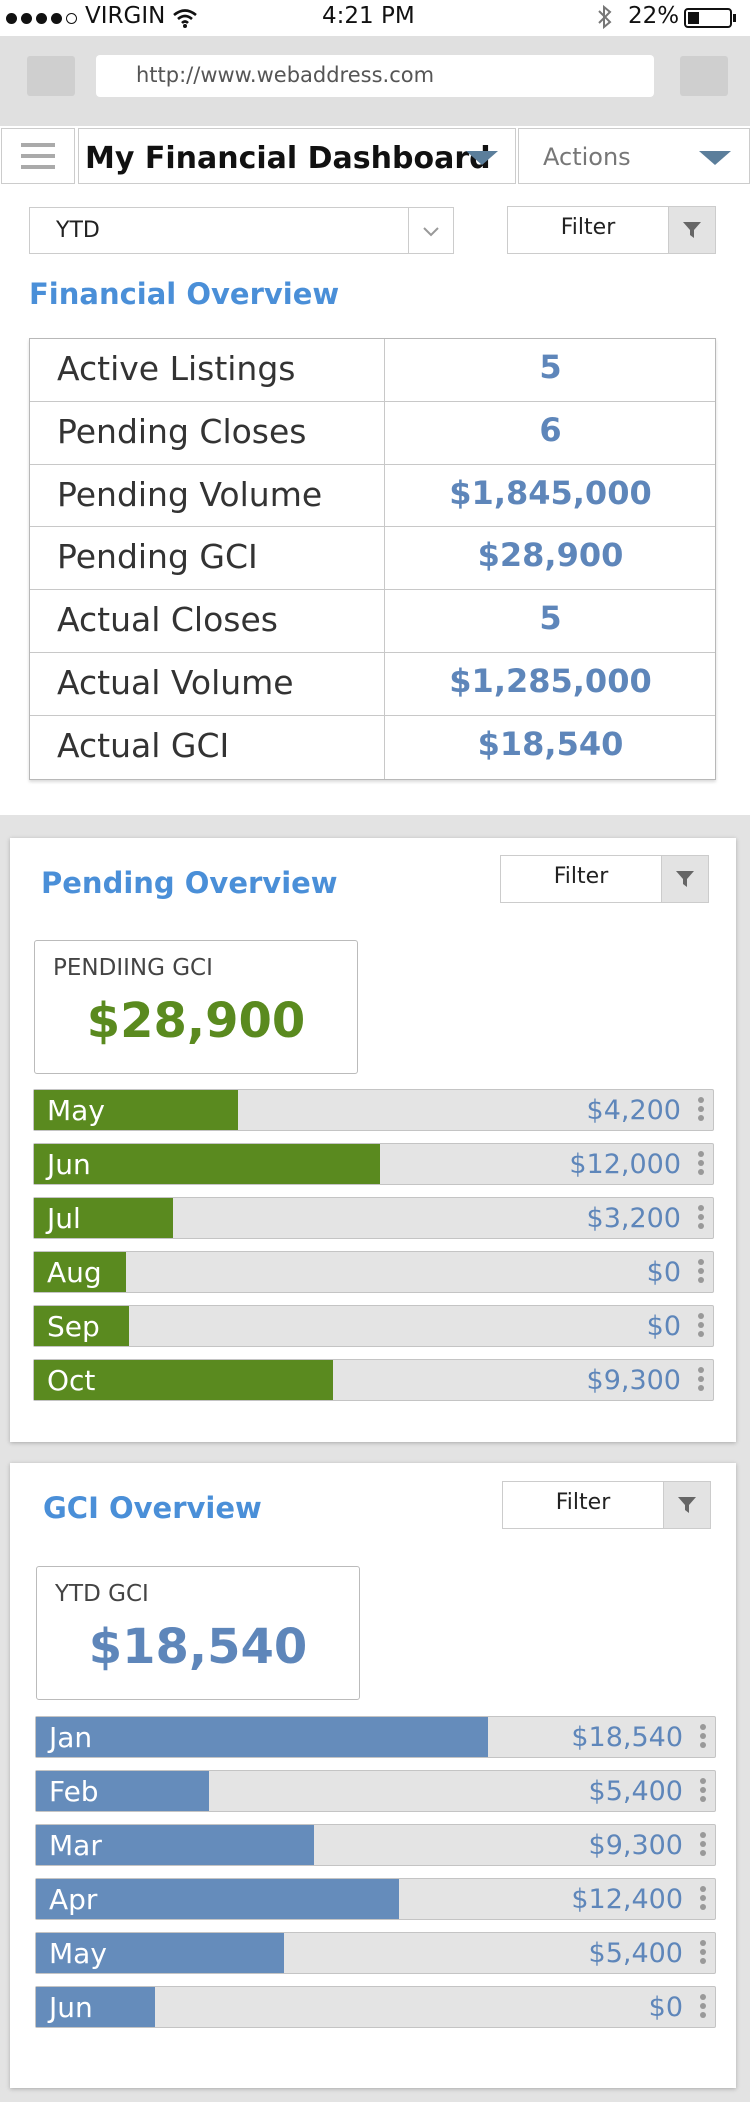  Describe the element at coordinates (634, 156) in the screenshot. I see `actions-dropdown: Actions` at that location.